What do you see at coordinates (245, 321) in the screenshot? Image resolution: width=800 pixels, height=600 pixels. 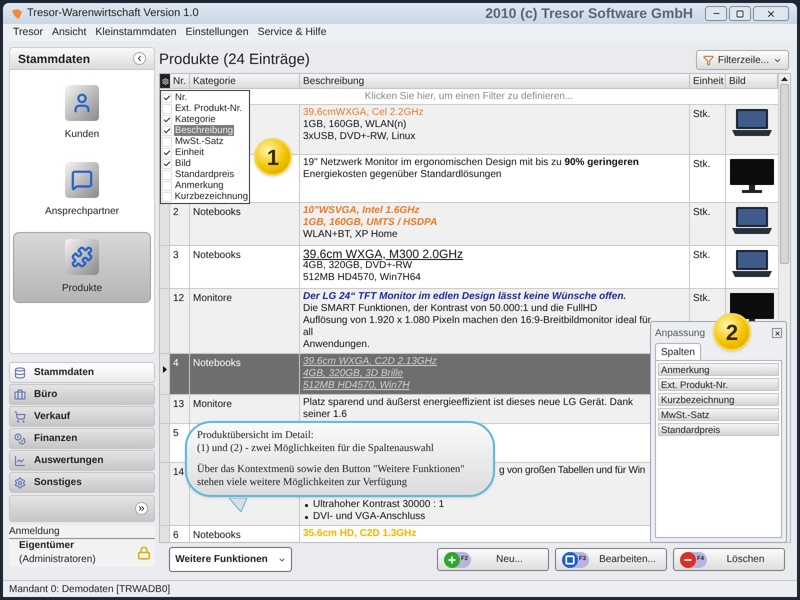 I see `category-cell: Monitore` at bounding box center [245, 321].